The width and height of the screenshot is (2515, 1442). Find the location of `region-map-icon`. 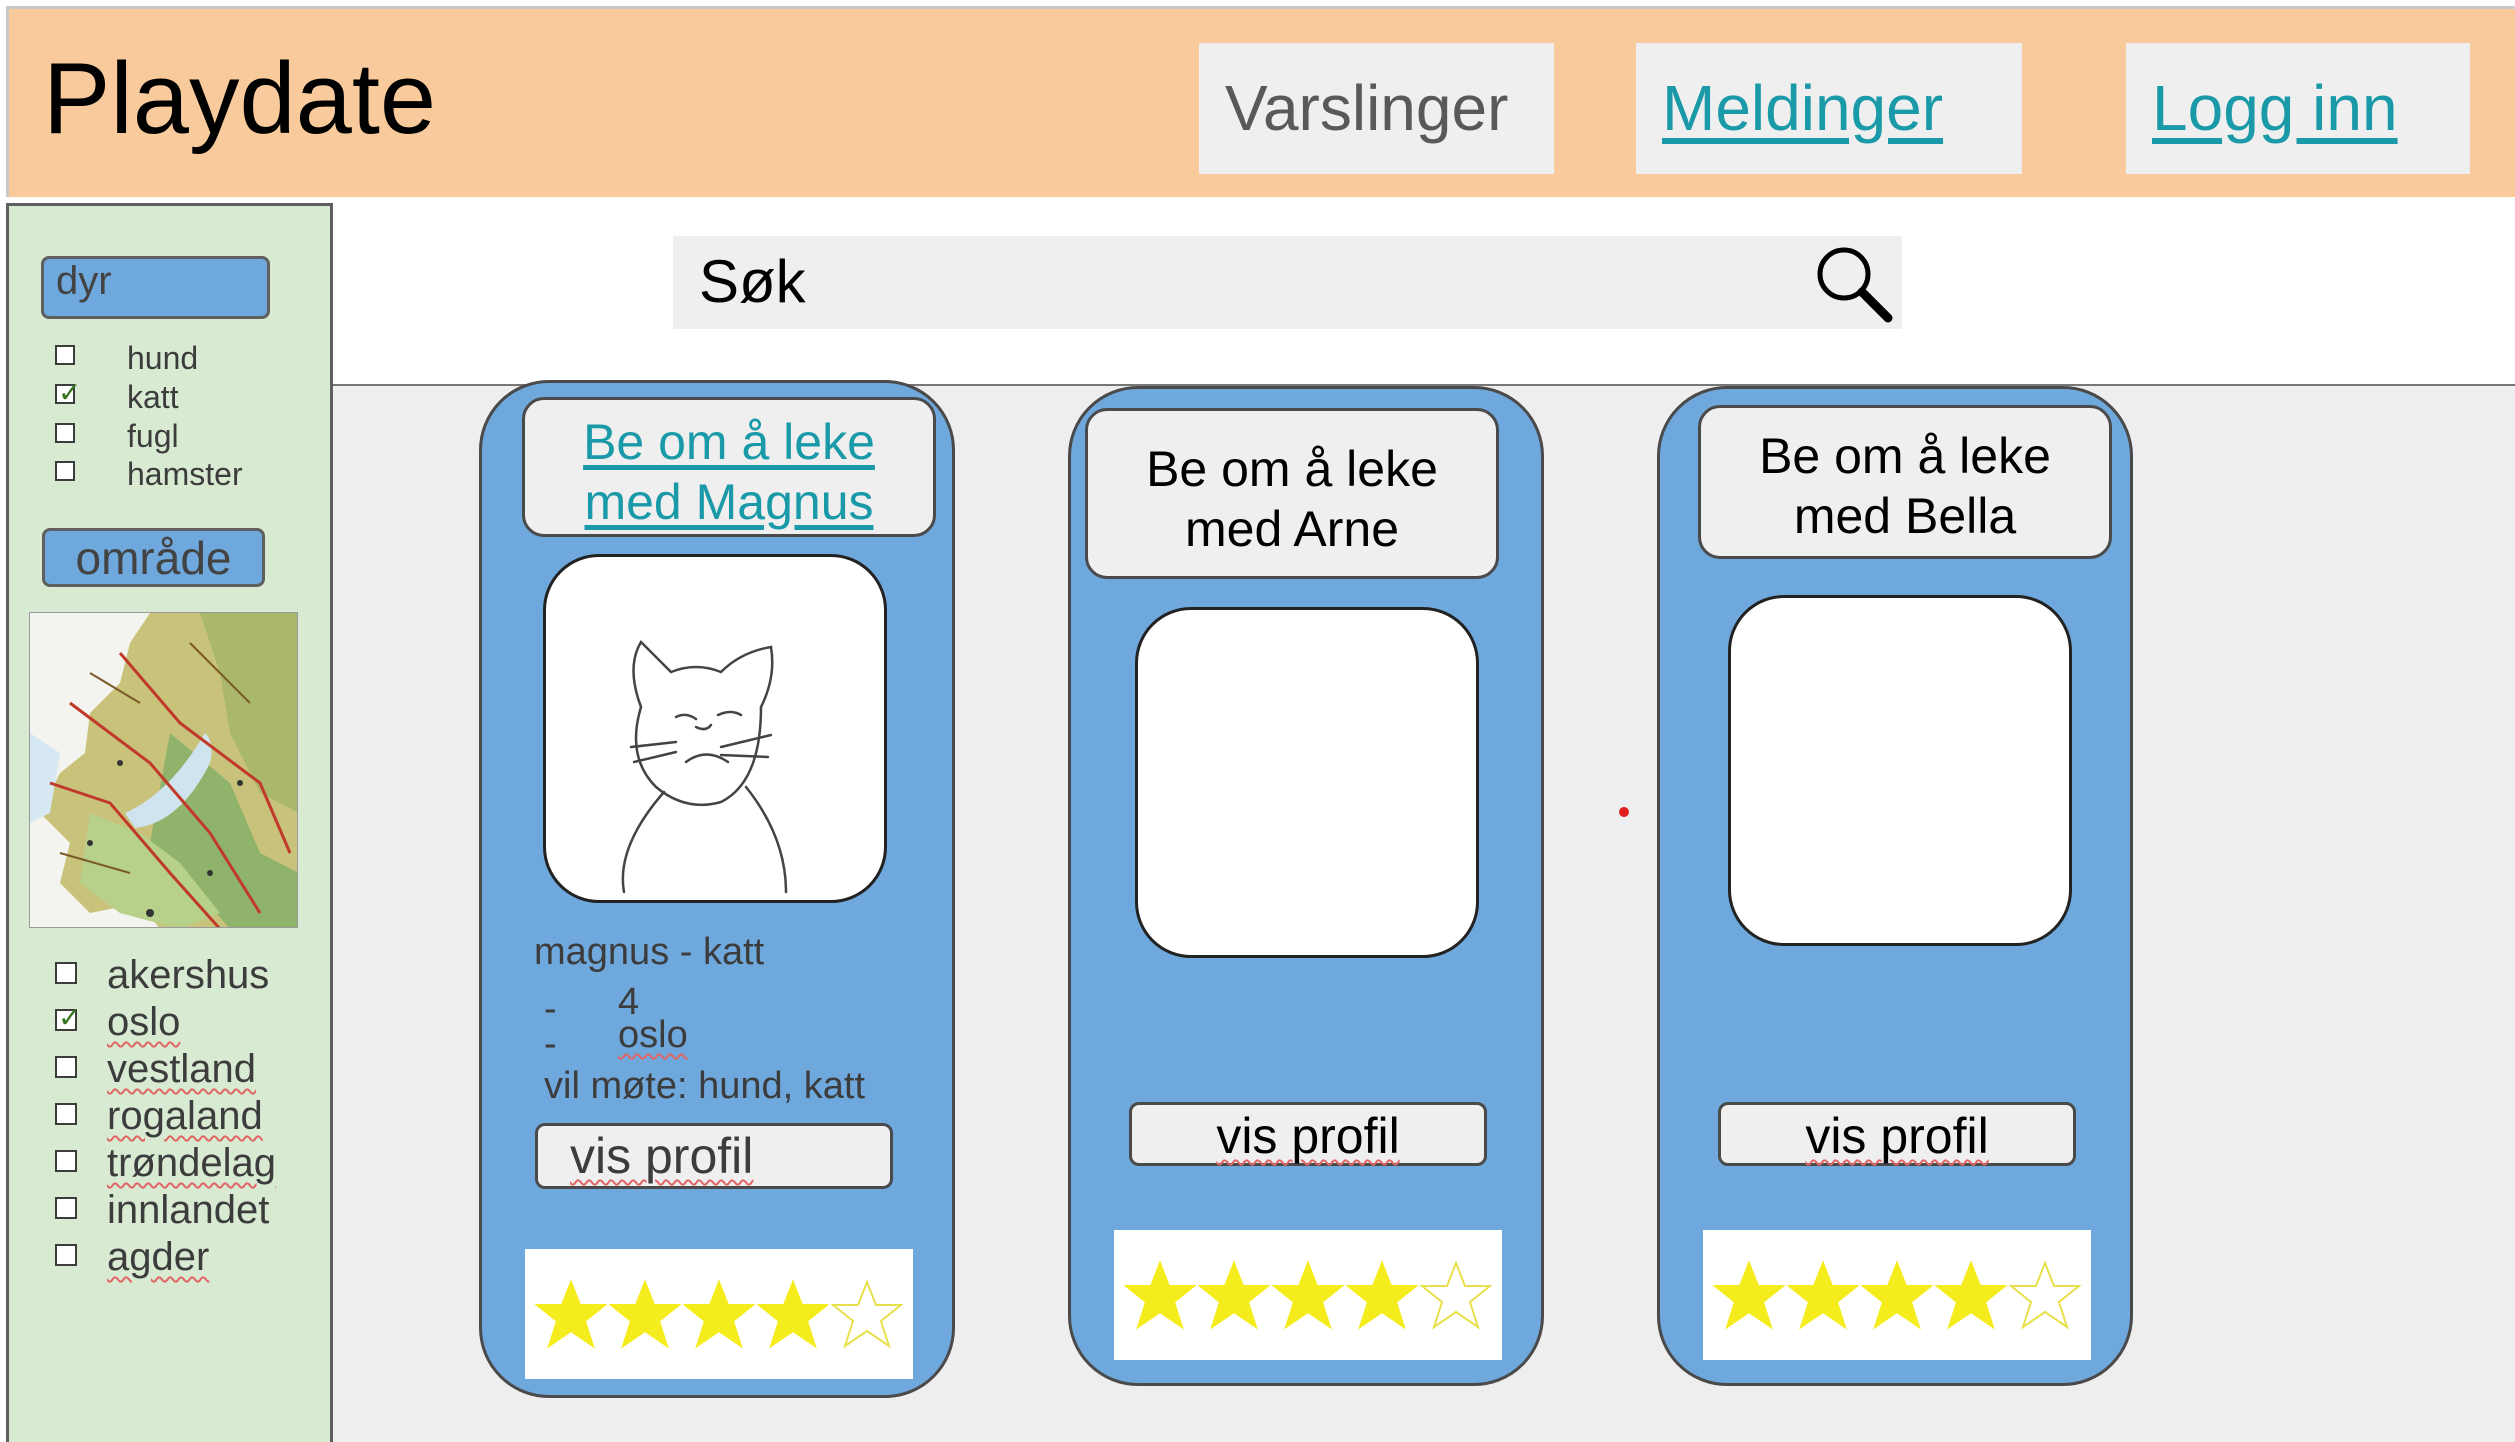

region-map-icon is located at coordinates (163, 770).